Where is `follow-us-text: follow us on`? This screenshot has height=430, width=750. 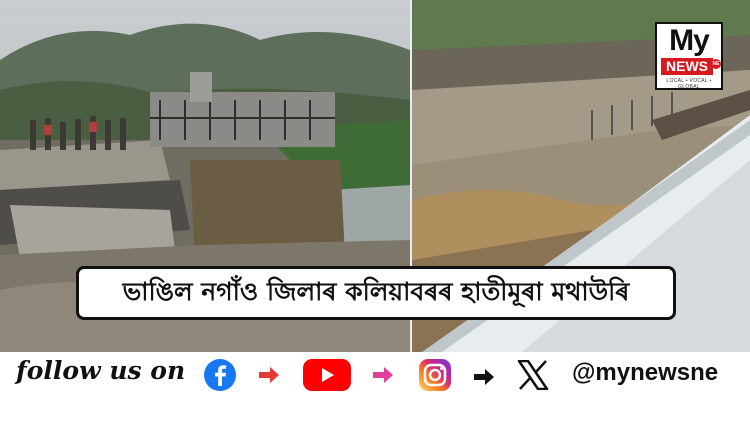
follow-us-text: follow us on is located at coordinates (101, 370).